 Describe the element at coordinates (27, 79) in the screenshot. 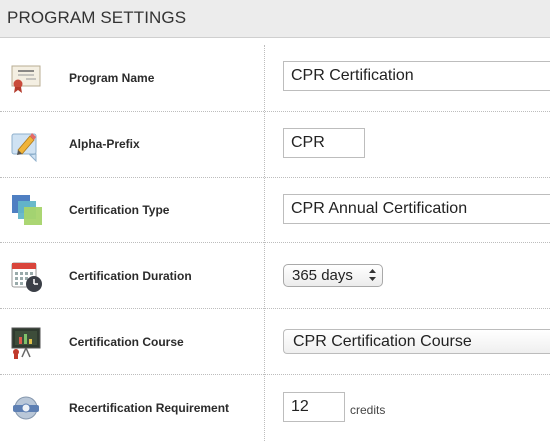

I see `certificate-icon` at that location.